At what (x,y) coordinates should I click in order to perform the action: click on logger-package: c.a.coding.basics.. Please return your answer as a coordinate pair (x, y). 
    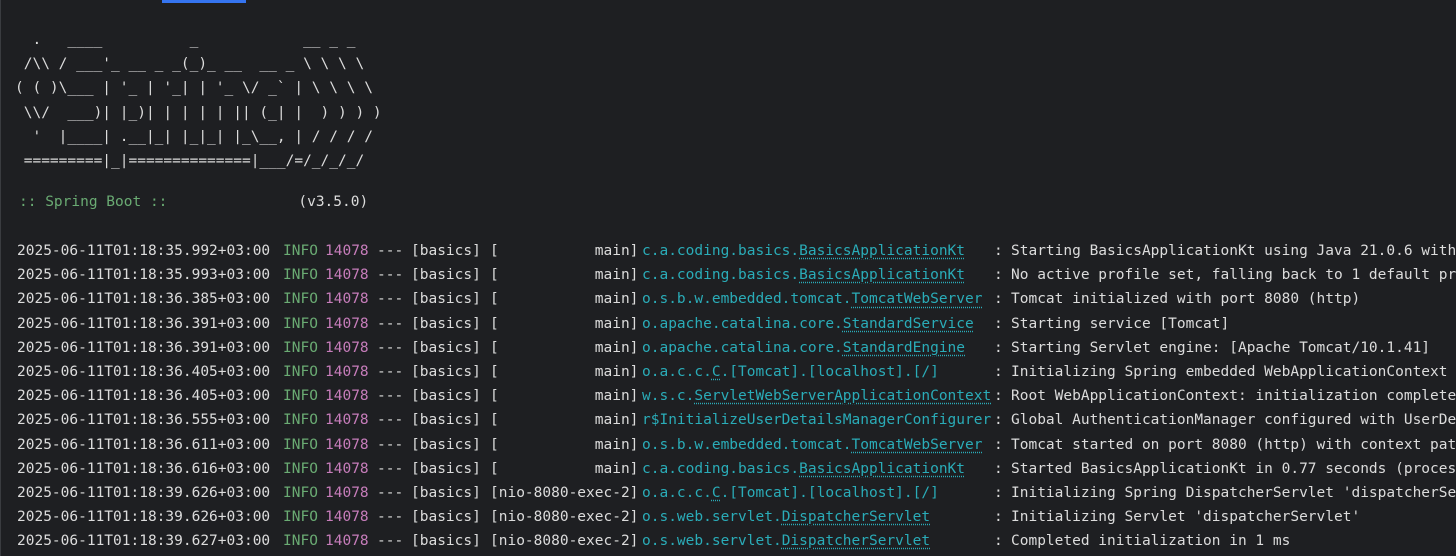
    Looking at the image, I should click on (721, 468).